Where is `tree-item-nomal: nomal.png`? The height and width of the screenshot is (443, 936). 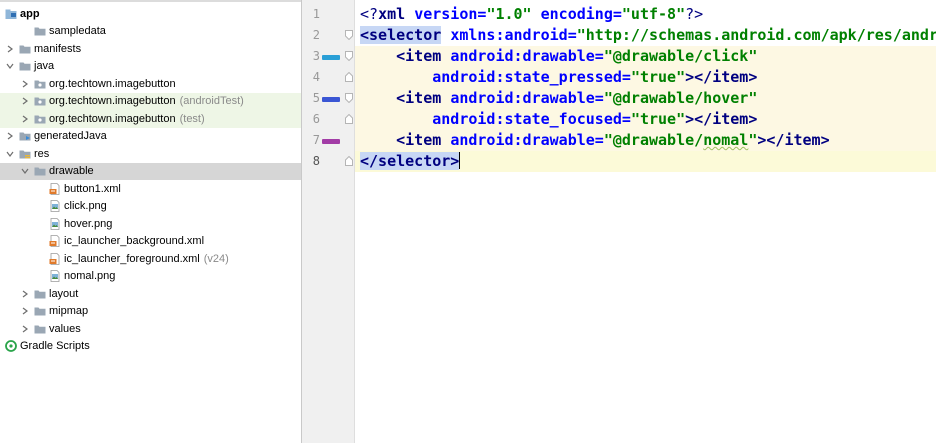 tree-item-nomal: nomal.png is located at coordinates (150, 277).